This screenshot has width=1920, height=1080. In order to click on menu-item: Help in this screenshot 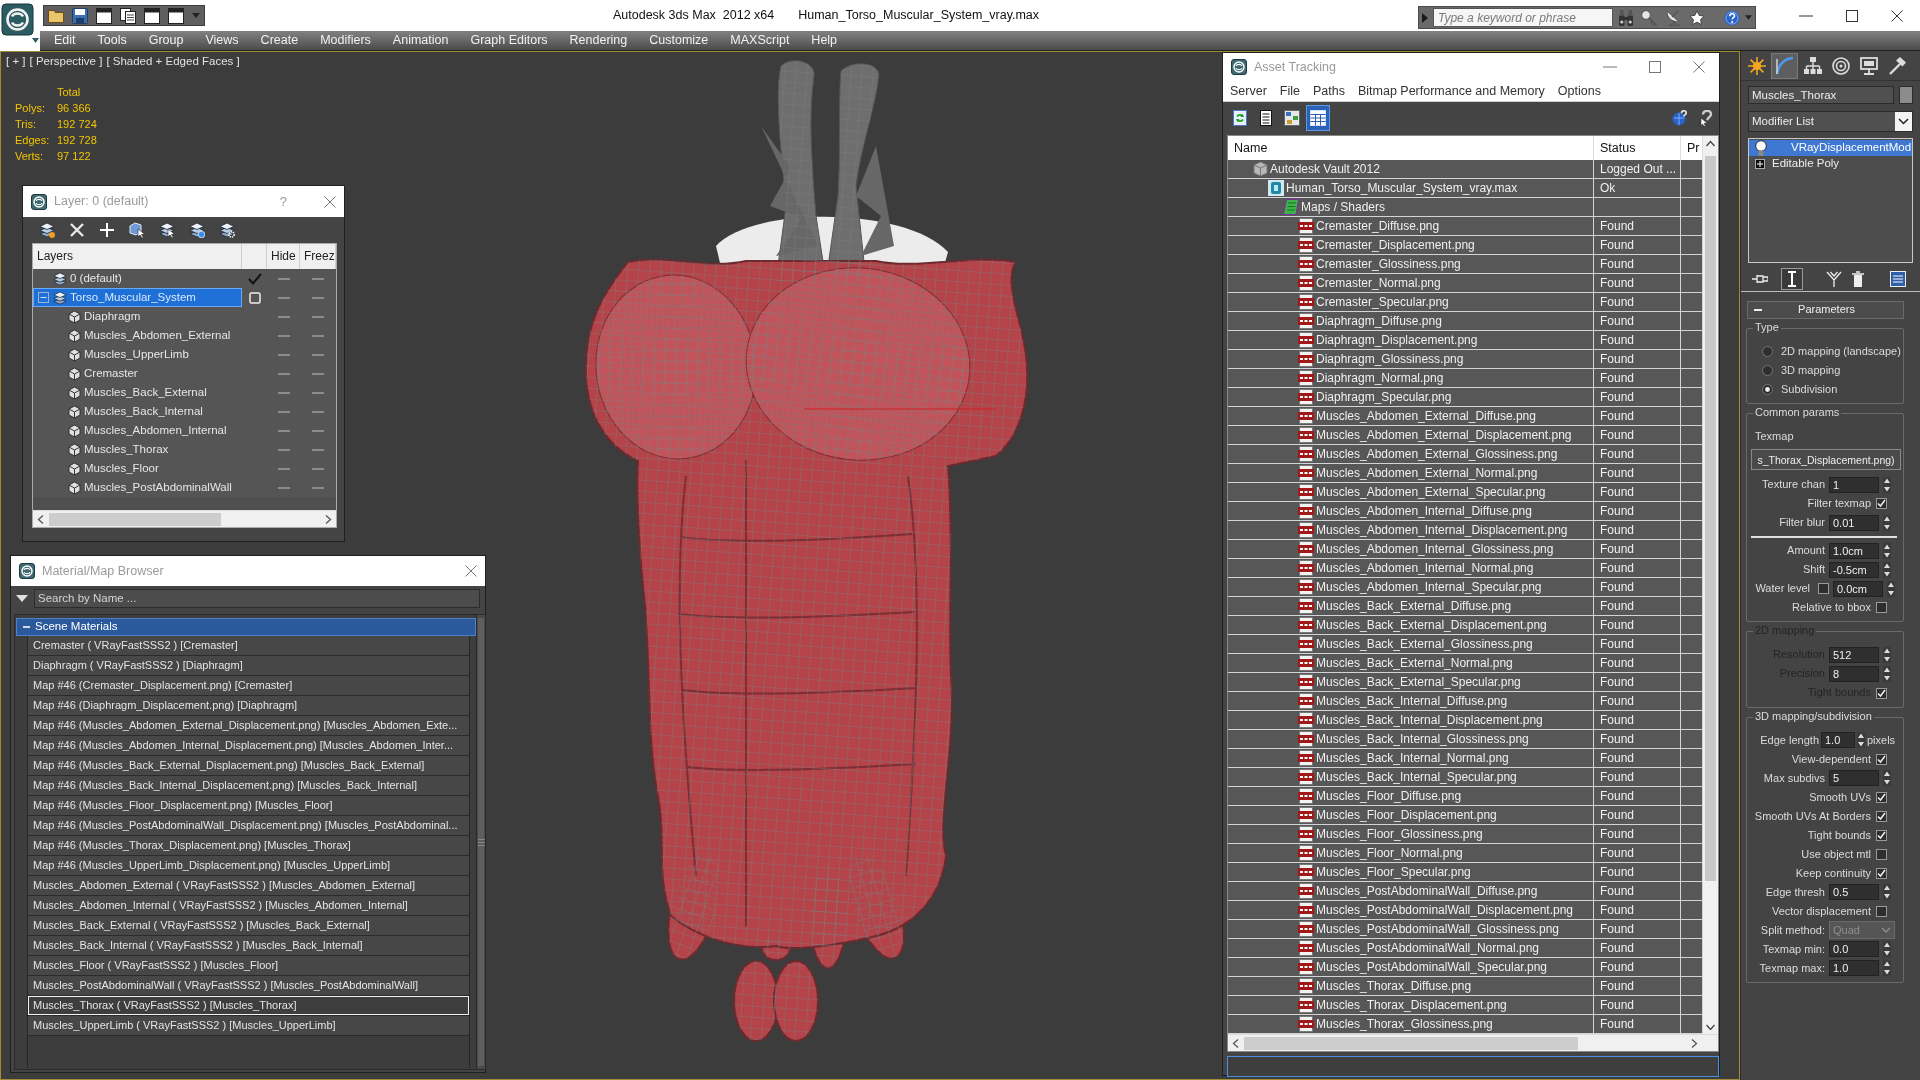, I will do `click(824, 40)`.